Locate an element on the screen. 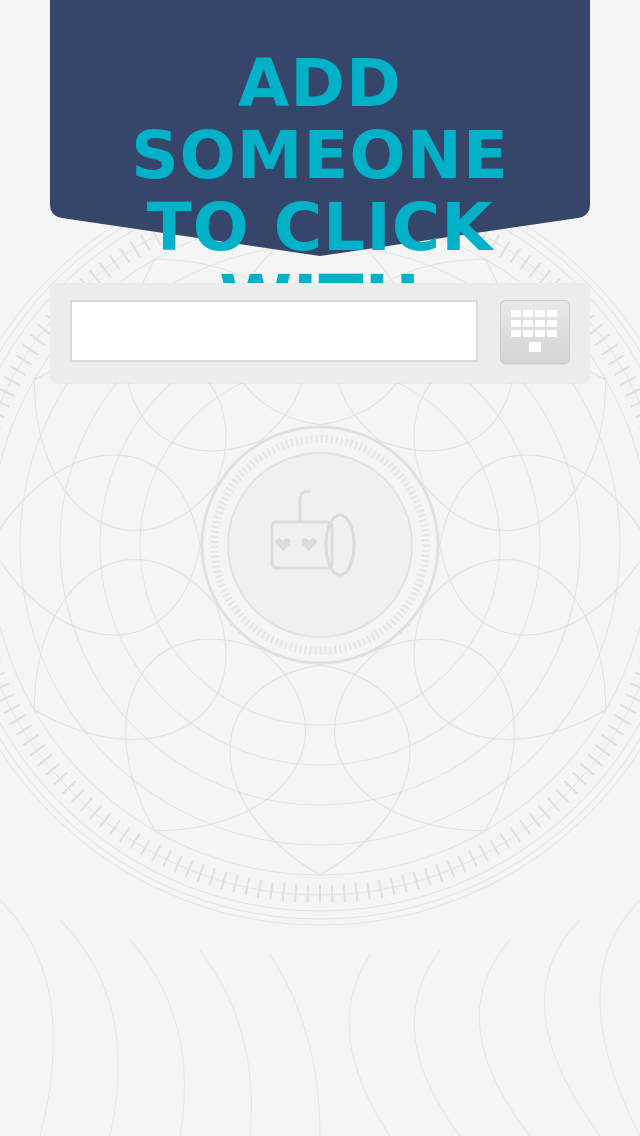 The image size is (640, 1136). keypad-button is located at coordinates (535, 332).